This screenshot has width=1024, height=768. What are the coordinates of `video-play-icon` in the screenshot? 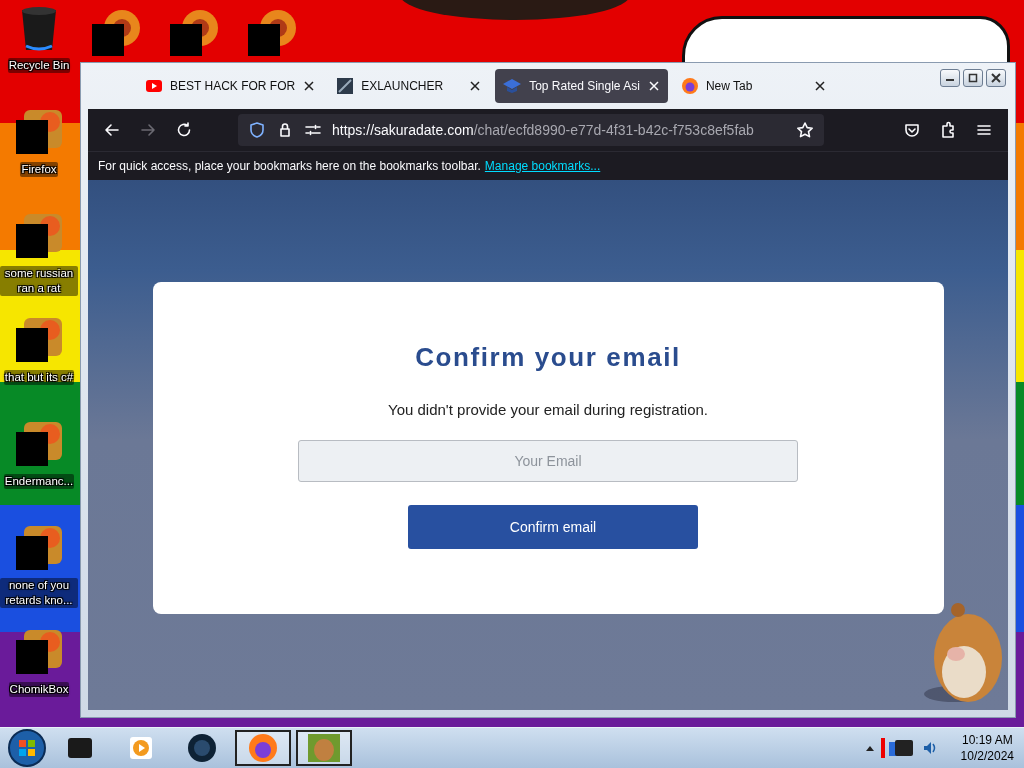 It's located at (154, 86).